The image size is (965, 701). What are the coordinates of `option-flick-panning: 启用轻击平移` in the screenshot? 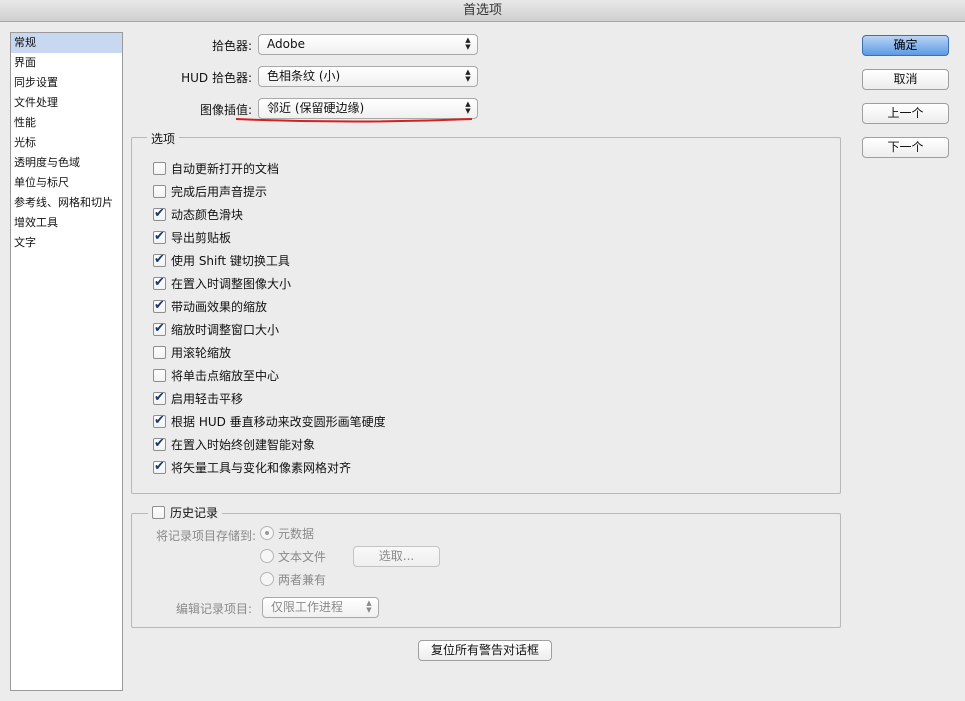 It's located at (198, 398).